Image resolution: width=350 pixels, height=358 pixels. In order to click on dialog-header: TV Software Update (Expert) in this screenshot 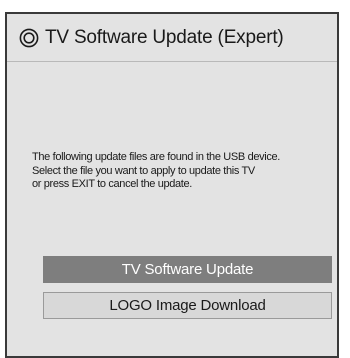, I will do `click(172, 38)`.